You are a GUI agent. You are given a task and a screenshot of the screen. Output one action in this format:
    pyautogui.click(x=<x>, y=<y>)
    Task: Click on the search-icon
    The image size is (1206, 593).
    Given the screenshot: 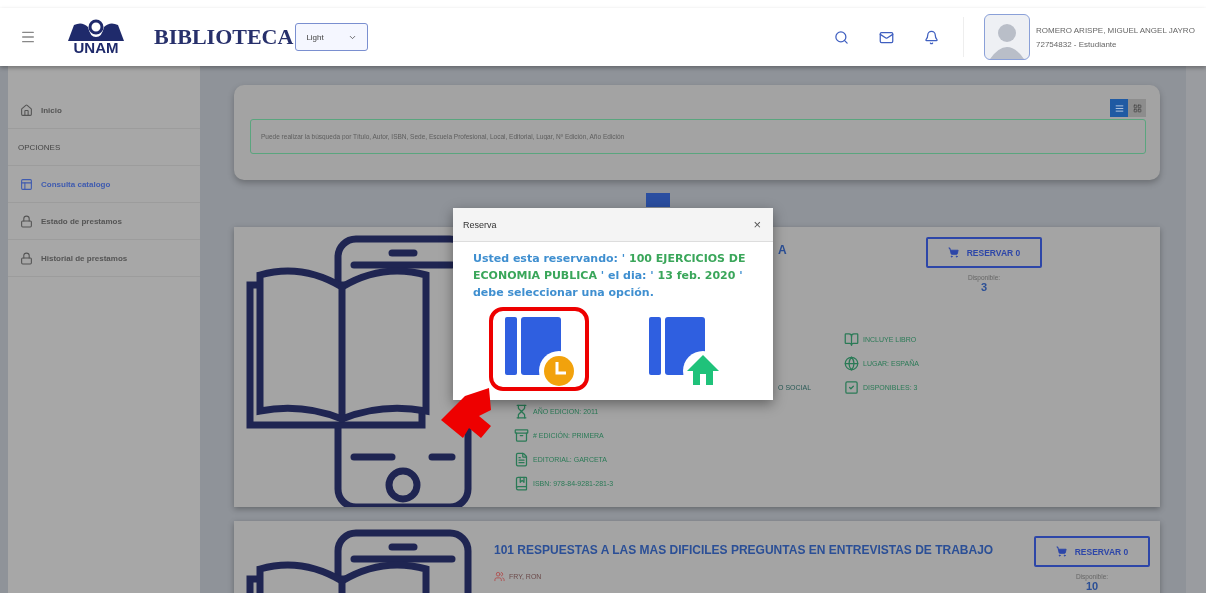 What is the action you would take?
    pyautogui.click(x=841, y=37)
    